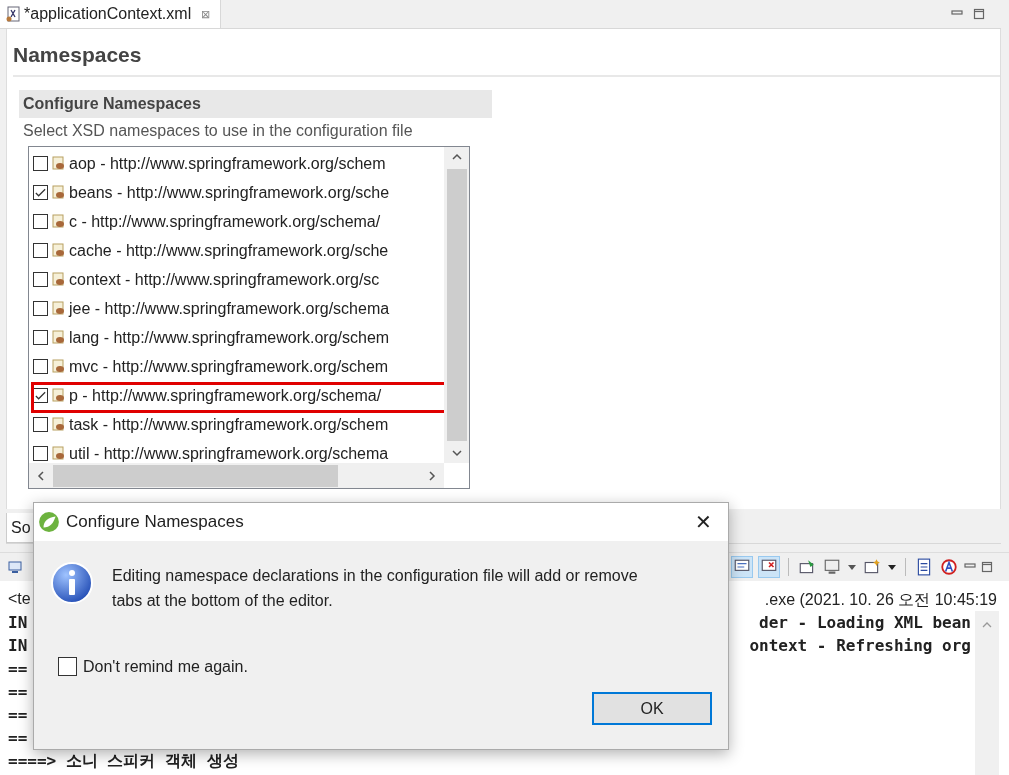 The width and height of the screenshot is (1009, 775). Describe the element at coordinates (949, 567) in the screenshot. I see `warning-circle-icon` at that location.